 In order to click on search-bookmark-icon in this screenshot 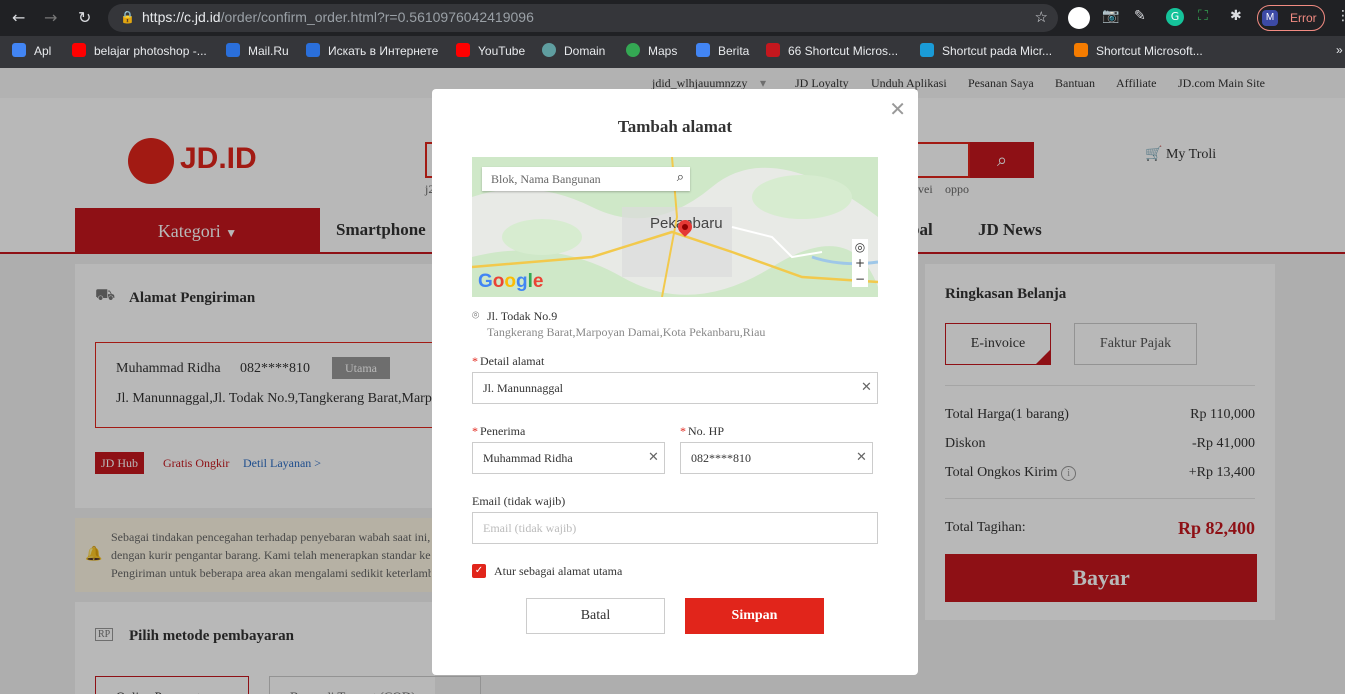, I will do `click(313, 50)`.